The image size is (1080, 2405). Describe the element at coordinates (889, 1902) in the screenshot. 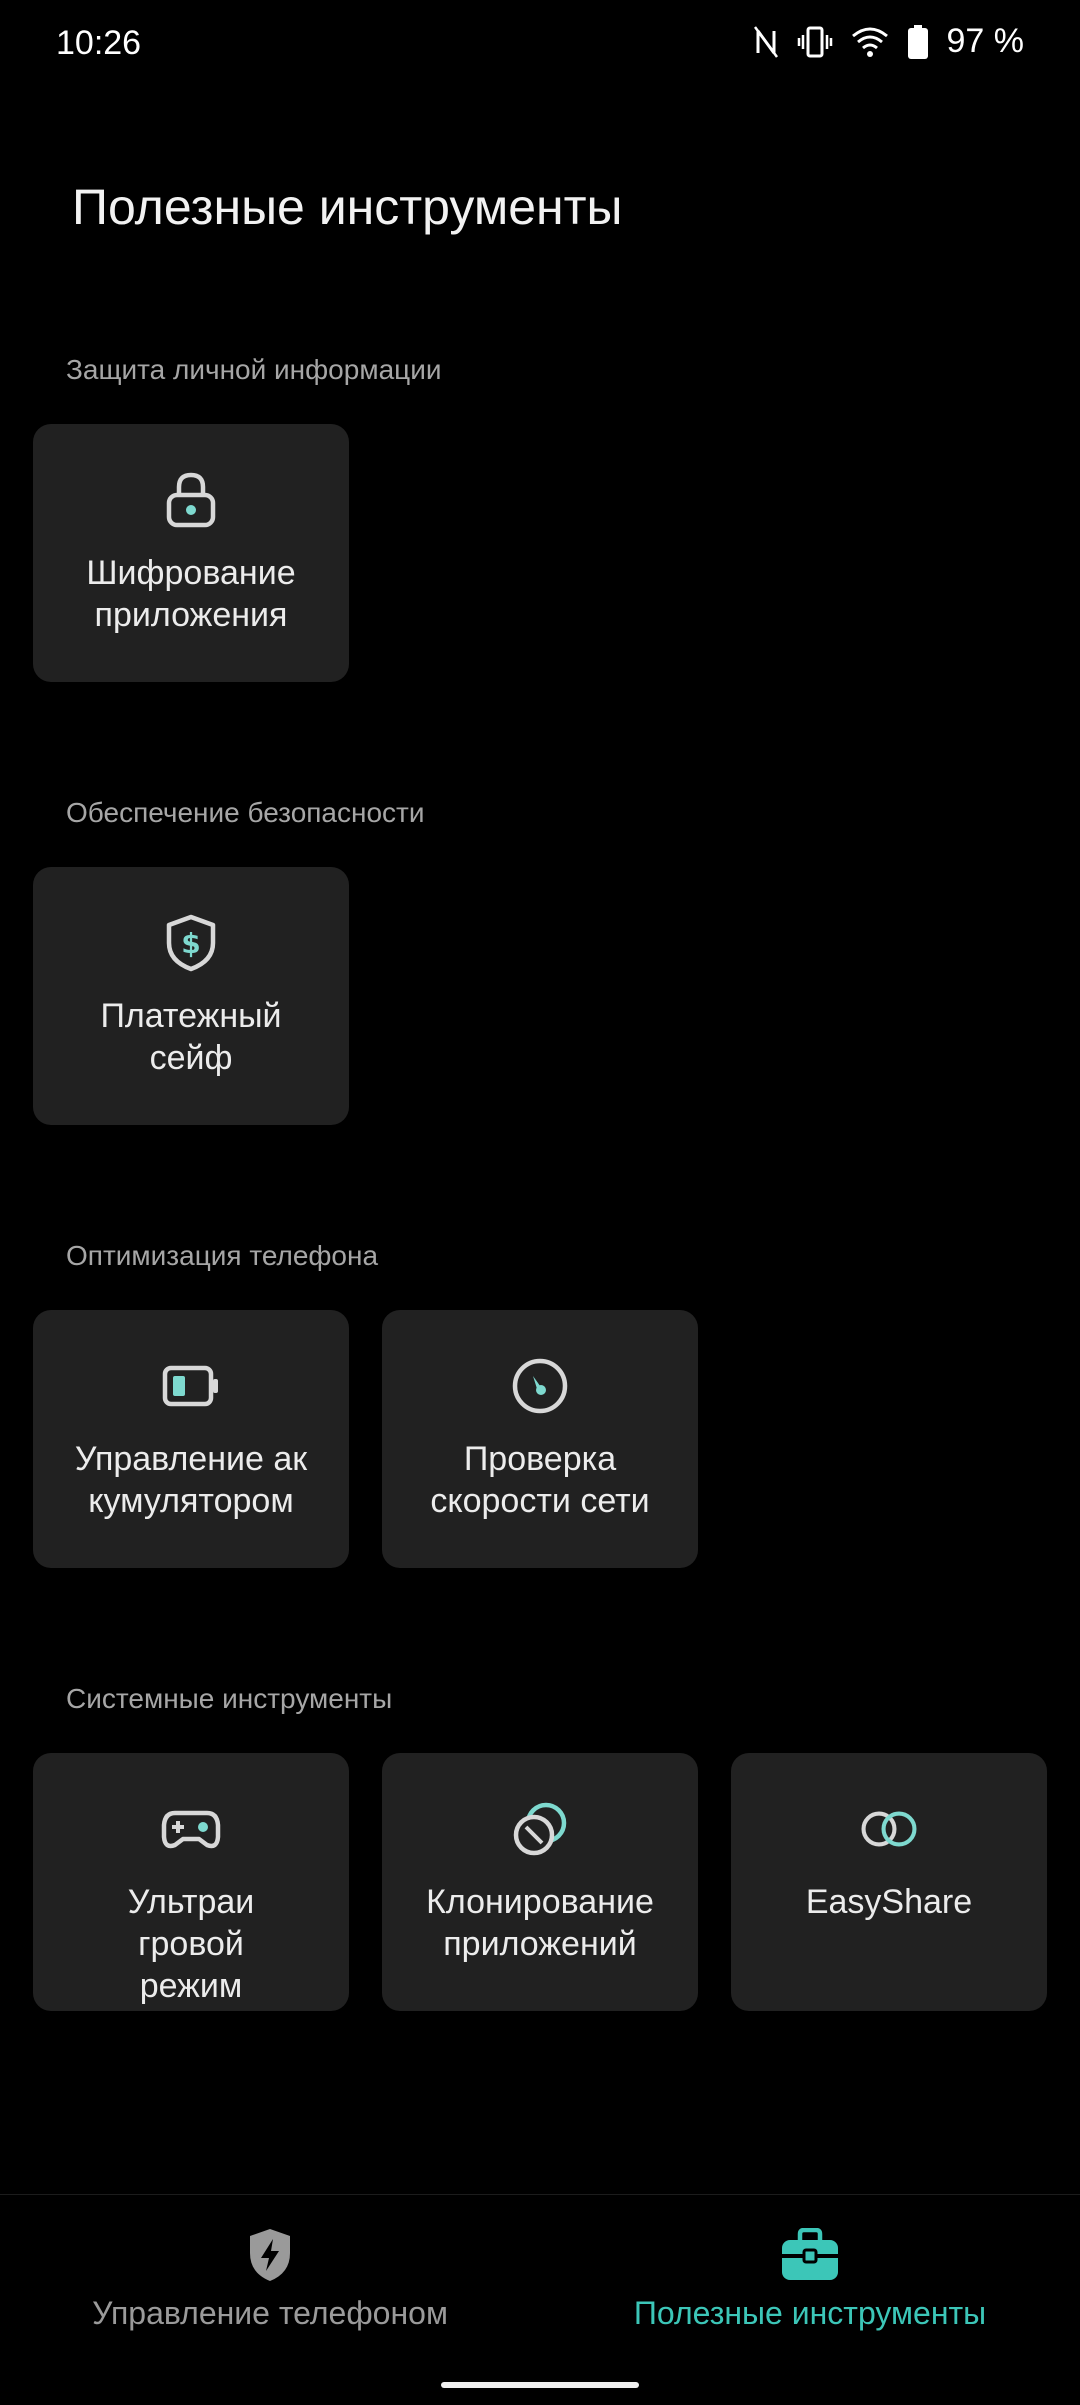

I see `tile-label: EasyShare` at that location.